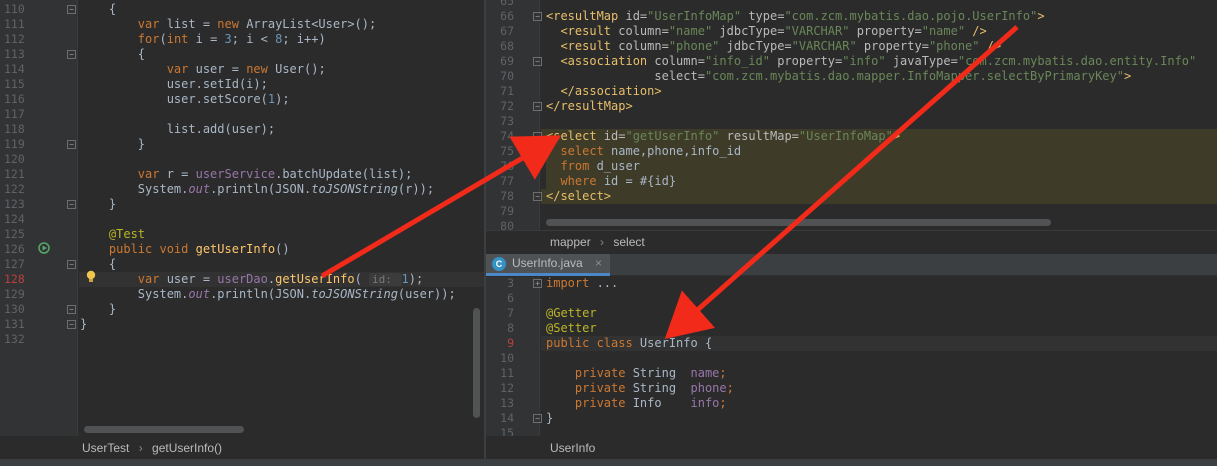 This screenshot has height=466, width=1217. What do you see at coordinates (164, 429) in the screenshot?
I see `left-horizontal-scrollbar` at bounding box center [164, 429].